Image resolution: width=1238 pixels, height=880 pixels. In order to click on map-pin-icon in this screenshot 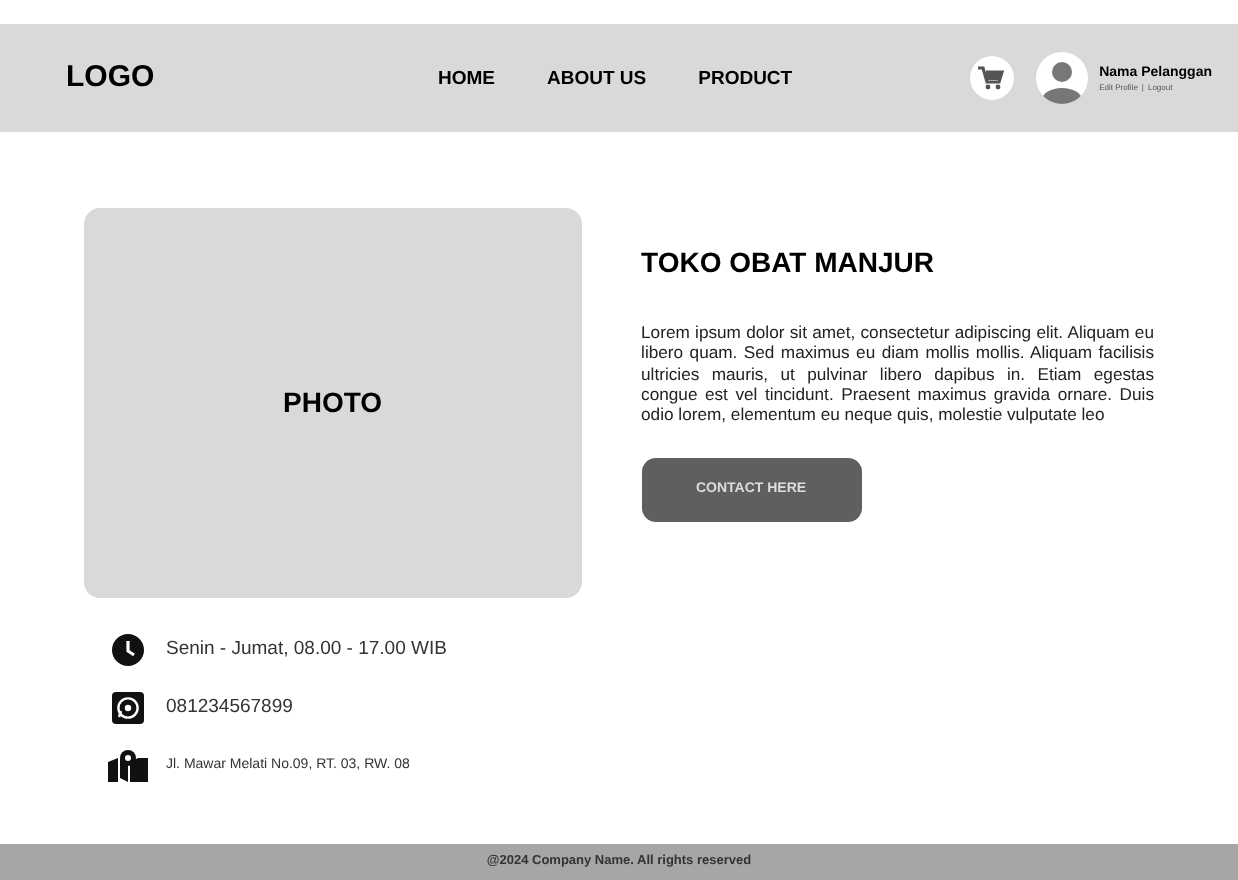, I will do `click(128, 766)`.